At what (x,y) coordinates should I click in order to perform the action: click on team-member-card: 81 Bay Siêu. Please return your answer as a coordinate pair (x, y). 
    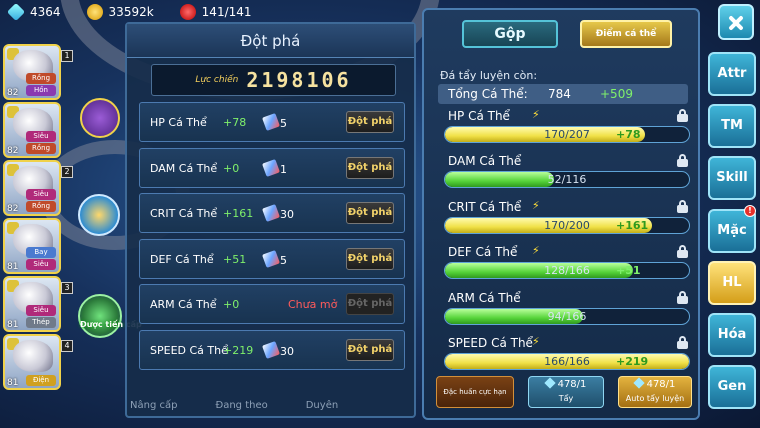
    Looking at the image, I should click on (32, 246).